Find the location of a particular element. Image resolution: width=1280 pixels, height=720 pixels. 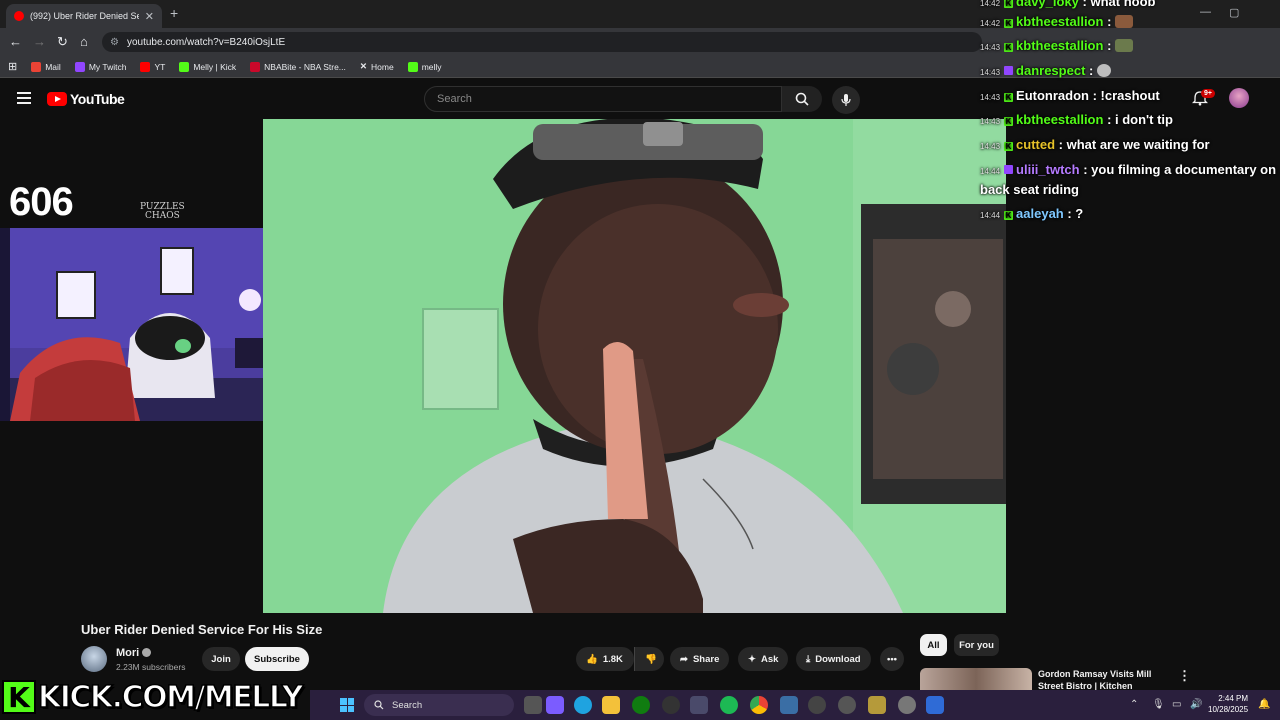

search-icon is located at coordinates (379, 705).